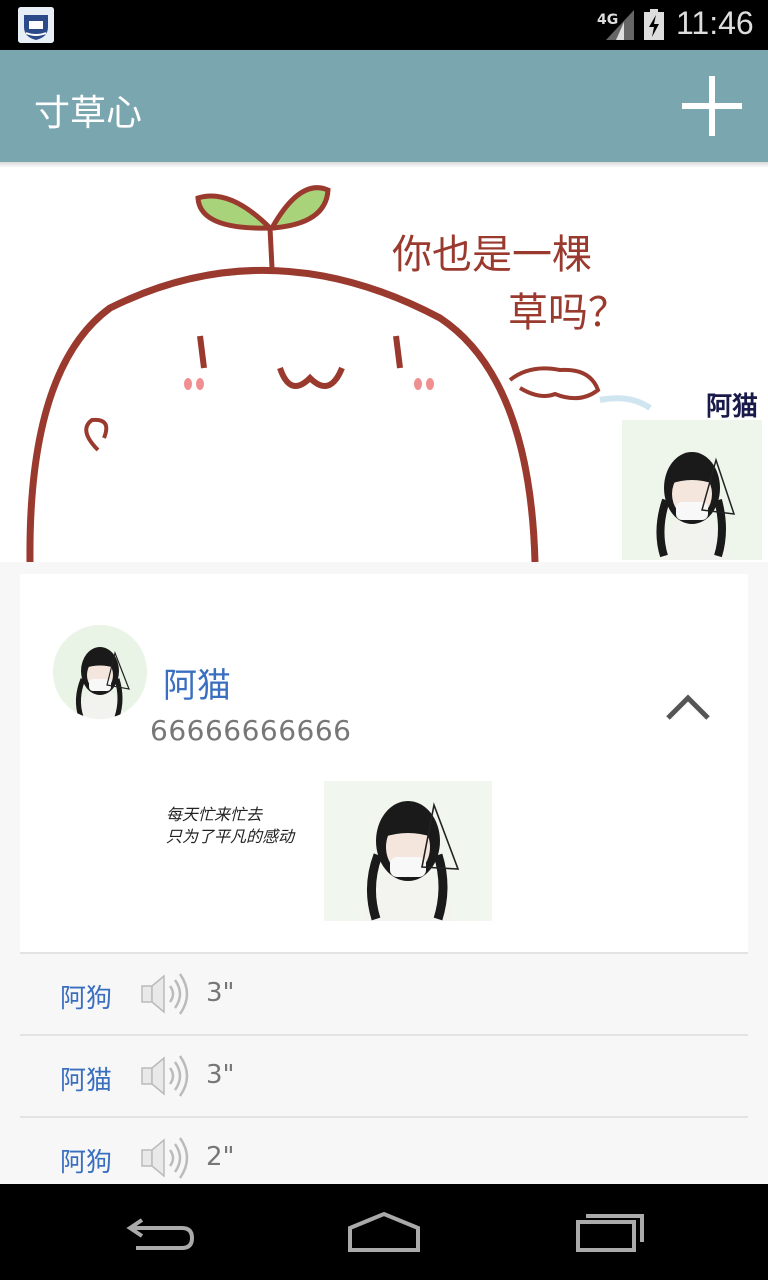 This screenshot has height=1280, width=768. I want to click on system-nav-bar, so click(384, 1232).